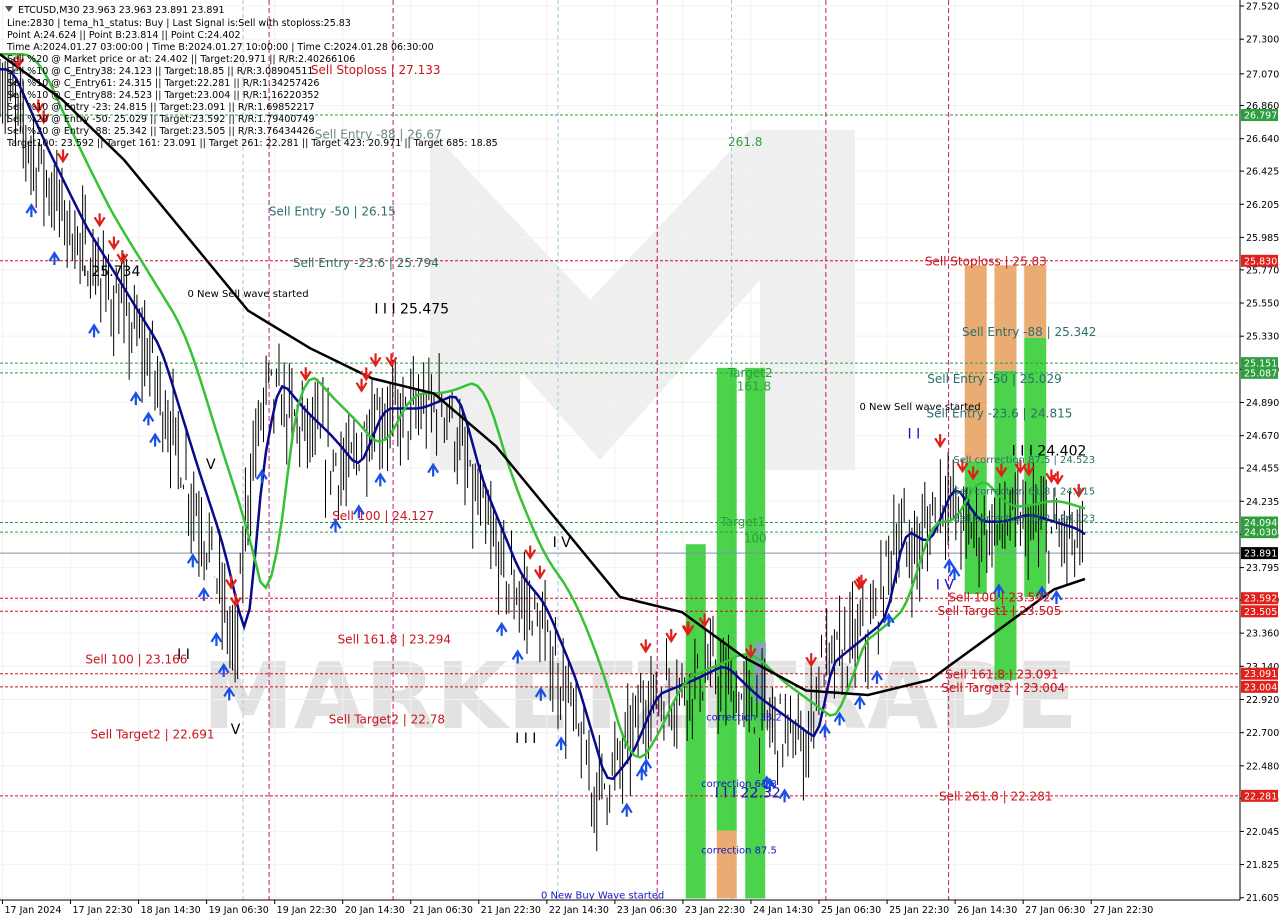 The image size is (1280, 924). What do you see at coordinates (1262, 766) in the screenshot?
I see `price-tick-label: 22.480` at bounding box center [1262, 766].